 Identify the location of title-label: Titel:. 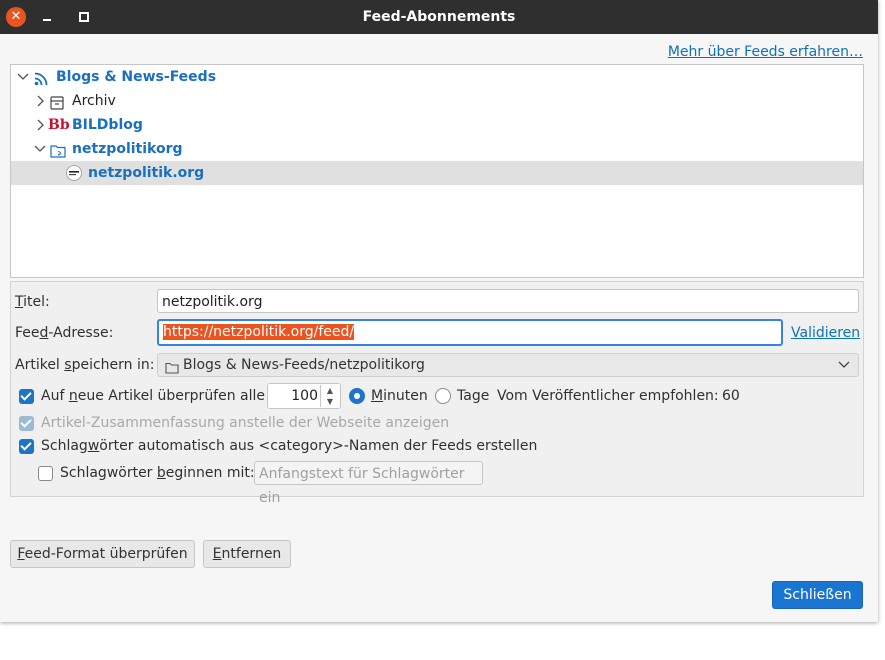
(32, 302).